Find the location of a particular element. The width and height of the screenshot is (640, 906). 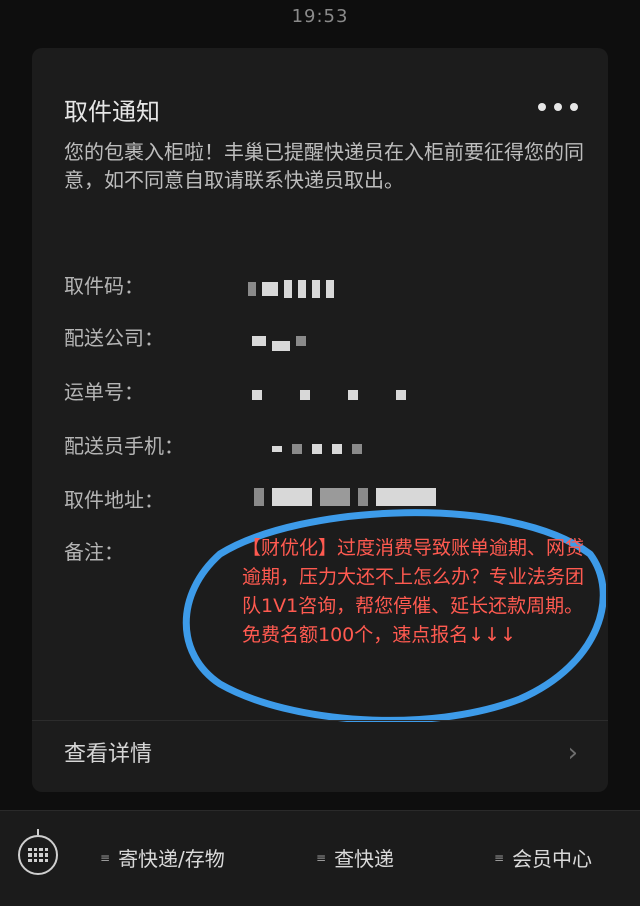

menu-send-express-label: 寄快递/存物 is located at coordinates (171, 859).